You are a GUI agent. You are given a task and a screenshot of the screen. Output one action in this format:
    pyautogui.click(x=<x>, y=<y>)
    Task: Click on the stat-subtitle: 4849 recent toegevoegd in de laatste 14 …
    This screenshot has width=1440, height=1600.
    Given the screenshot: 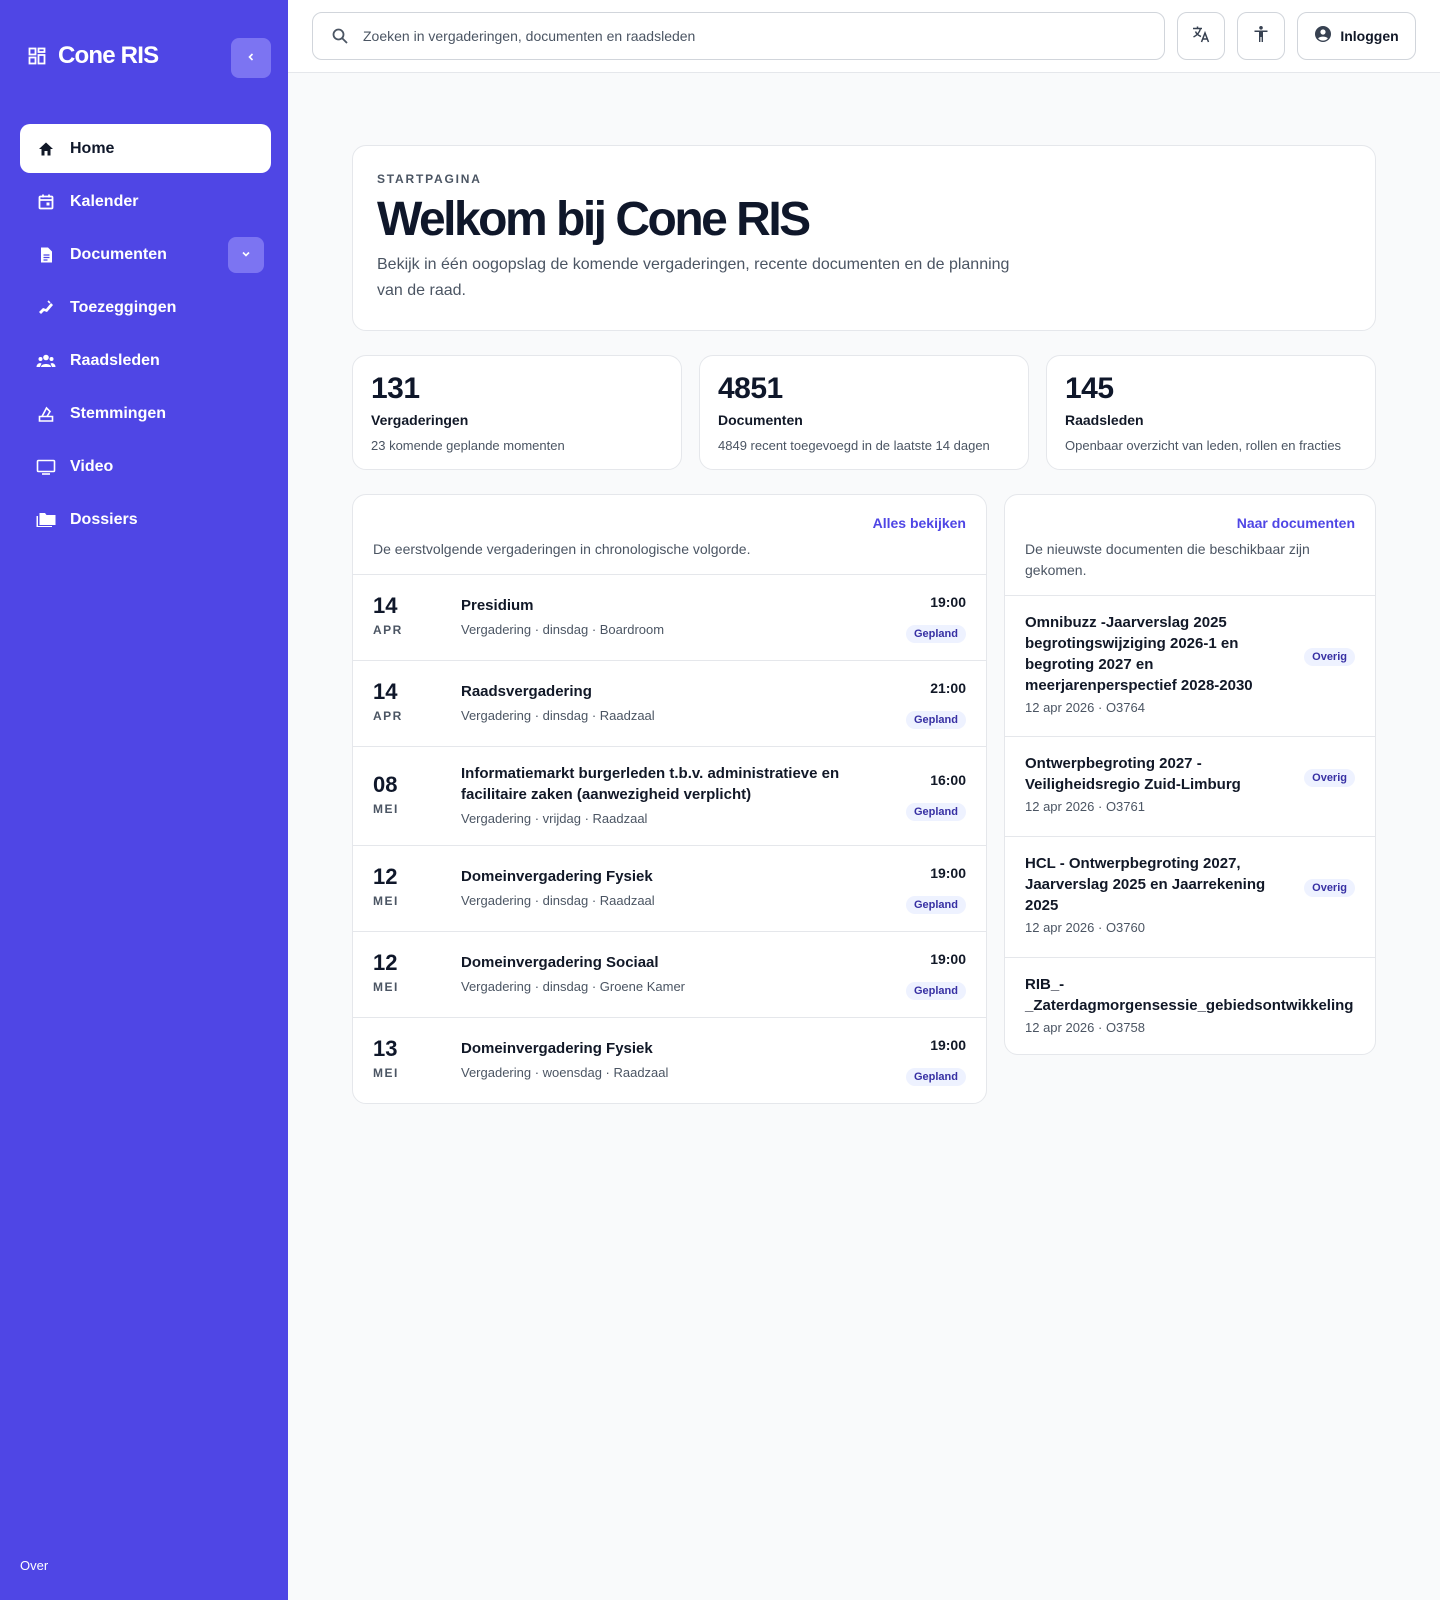 What is the action you would take?
    pyautogui.click(x=854, y=445)
    